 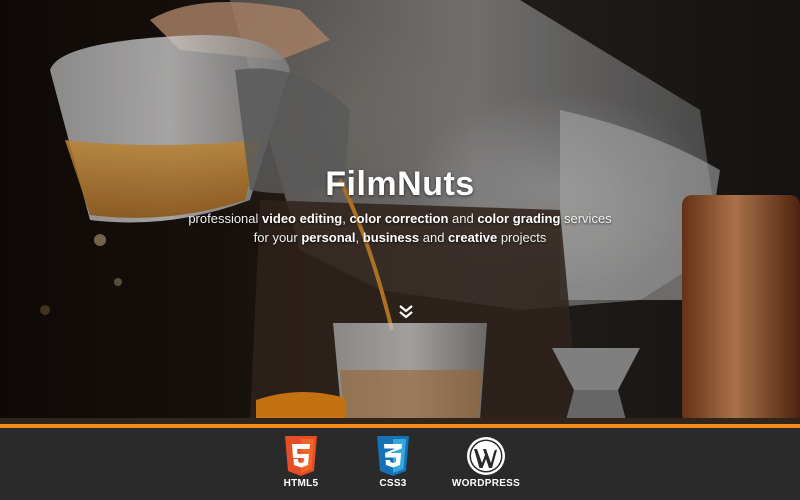 I want to click on badge-wordpress: WORDPRESS, so click(x=486, y=462).